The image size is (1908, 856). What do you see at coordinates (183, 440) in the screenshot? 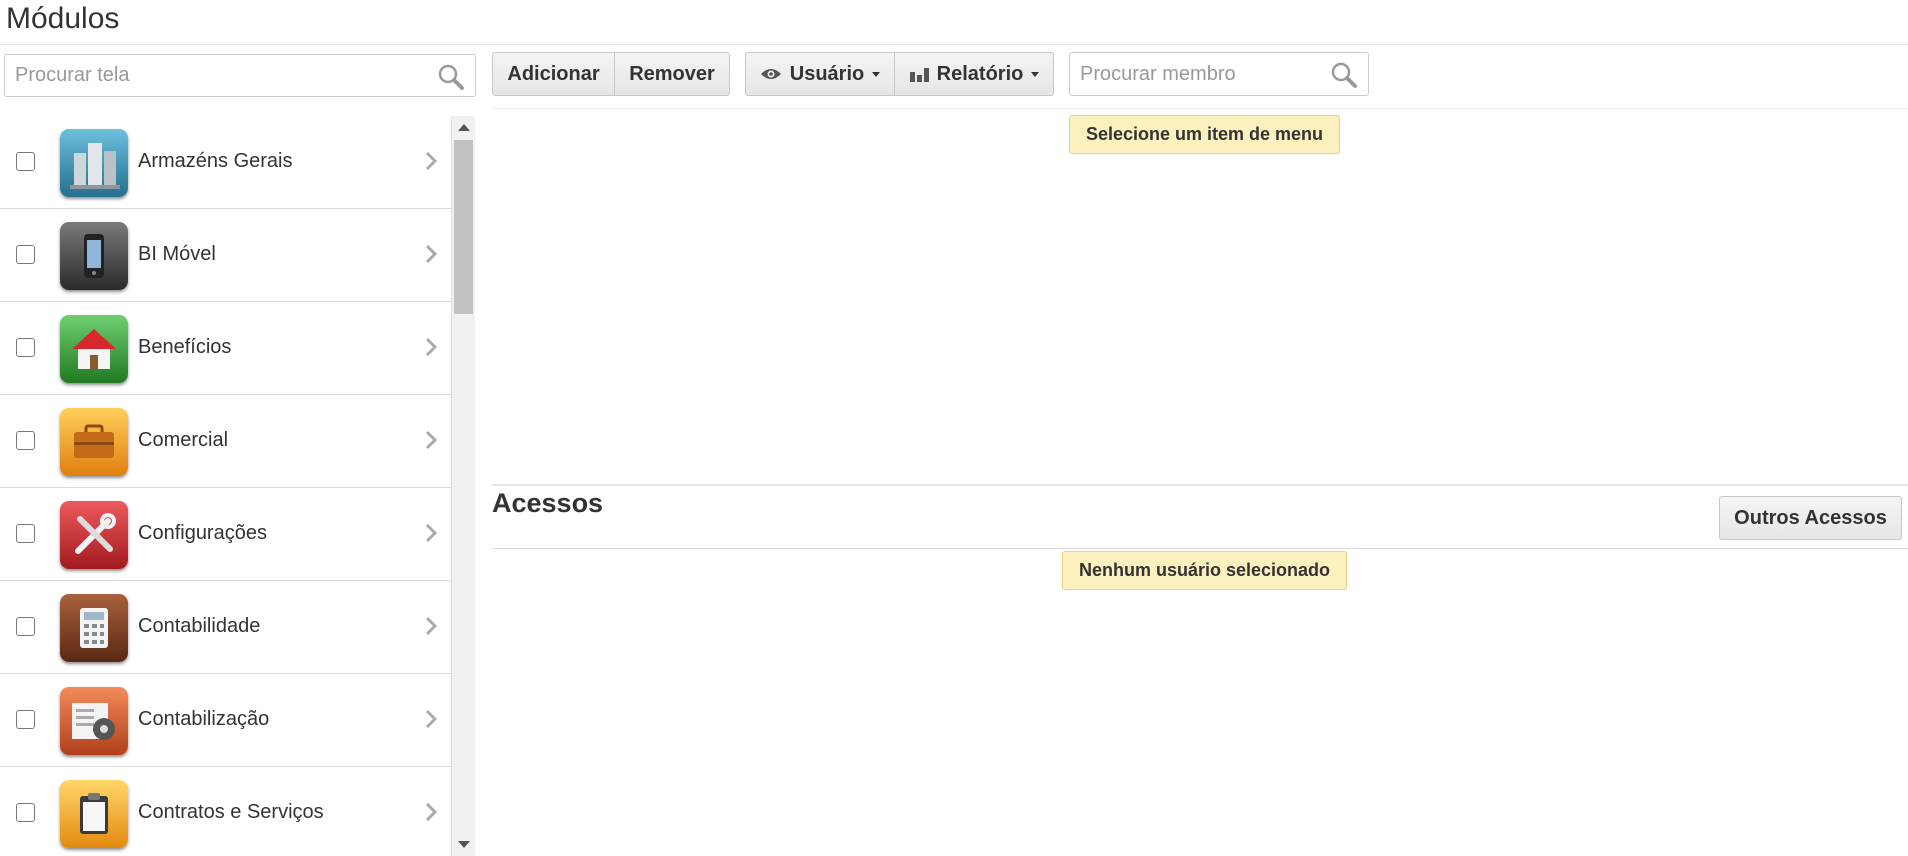
I see `module-label: Comercial` at bounding box center [183, 440].